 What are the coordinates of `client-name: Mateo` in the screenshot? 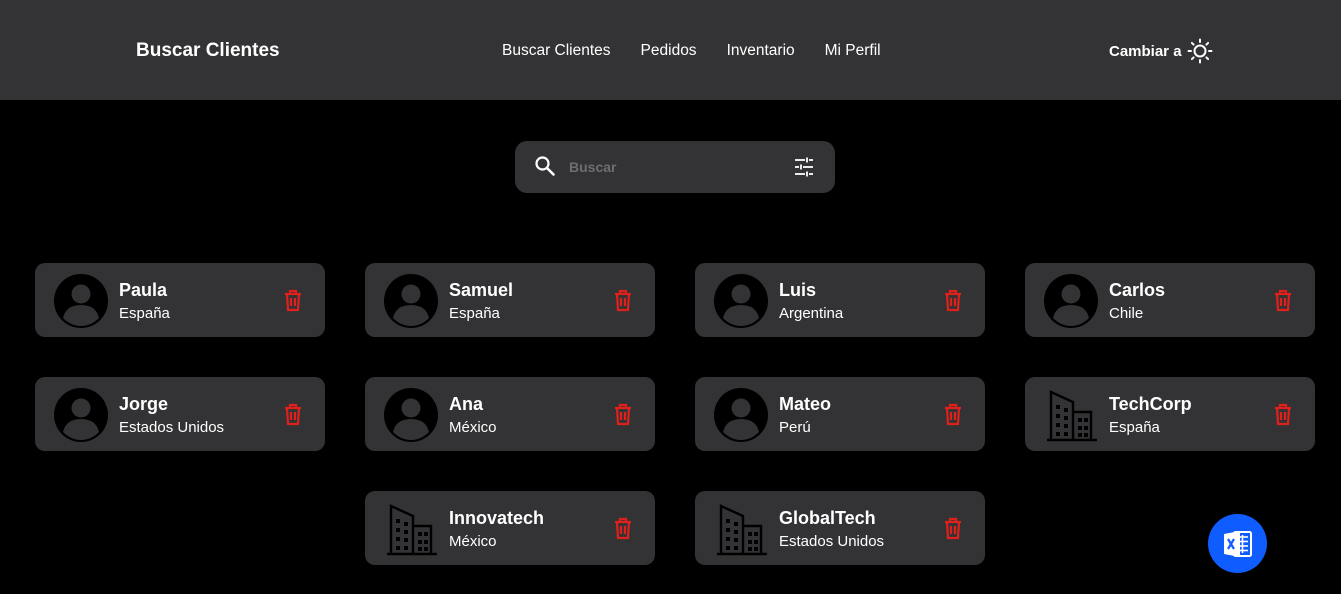 It's located at (805, 404).